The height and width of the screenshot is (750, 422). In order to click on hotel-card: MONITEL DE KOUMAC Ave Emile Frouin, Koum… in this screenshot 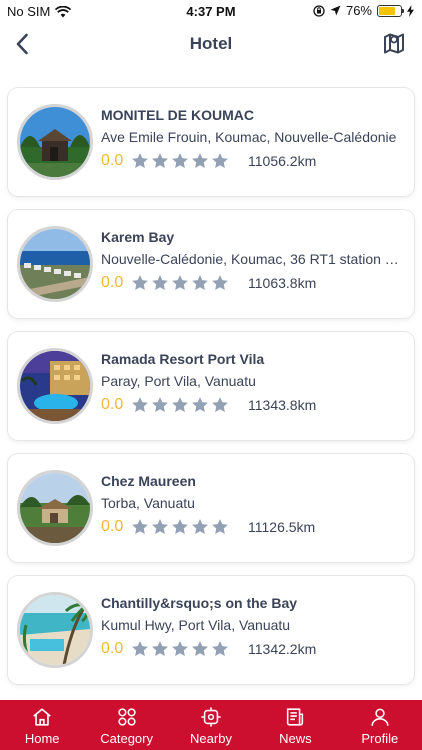, I will do `click(211, 142)`.